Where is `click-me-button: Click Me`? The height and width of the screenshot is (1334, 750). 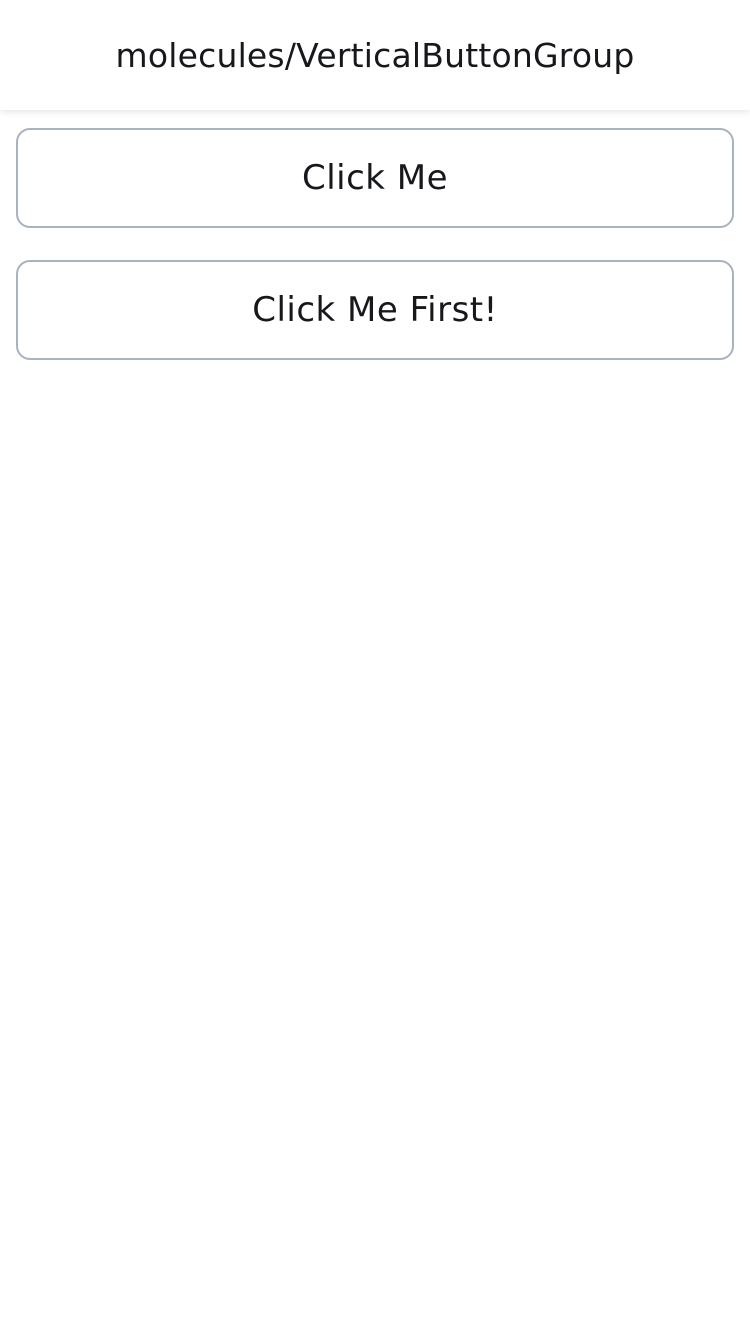
click-me-button: Click Me is located at coordinates (375, 178).